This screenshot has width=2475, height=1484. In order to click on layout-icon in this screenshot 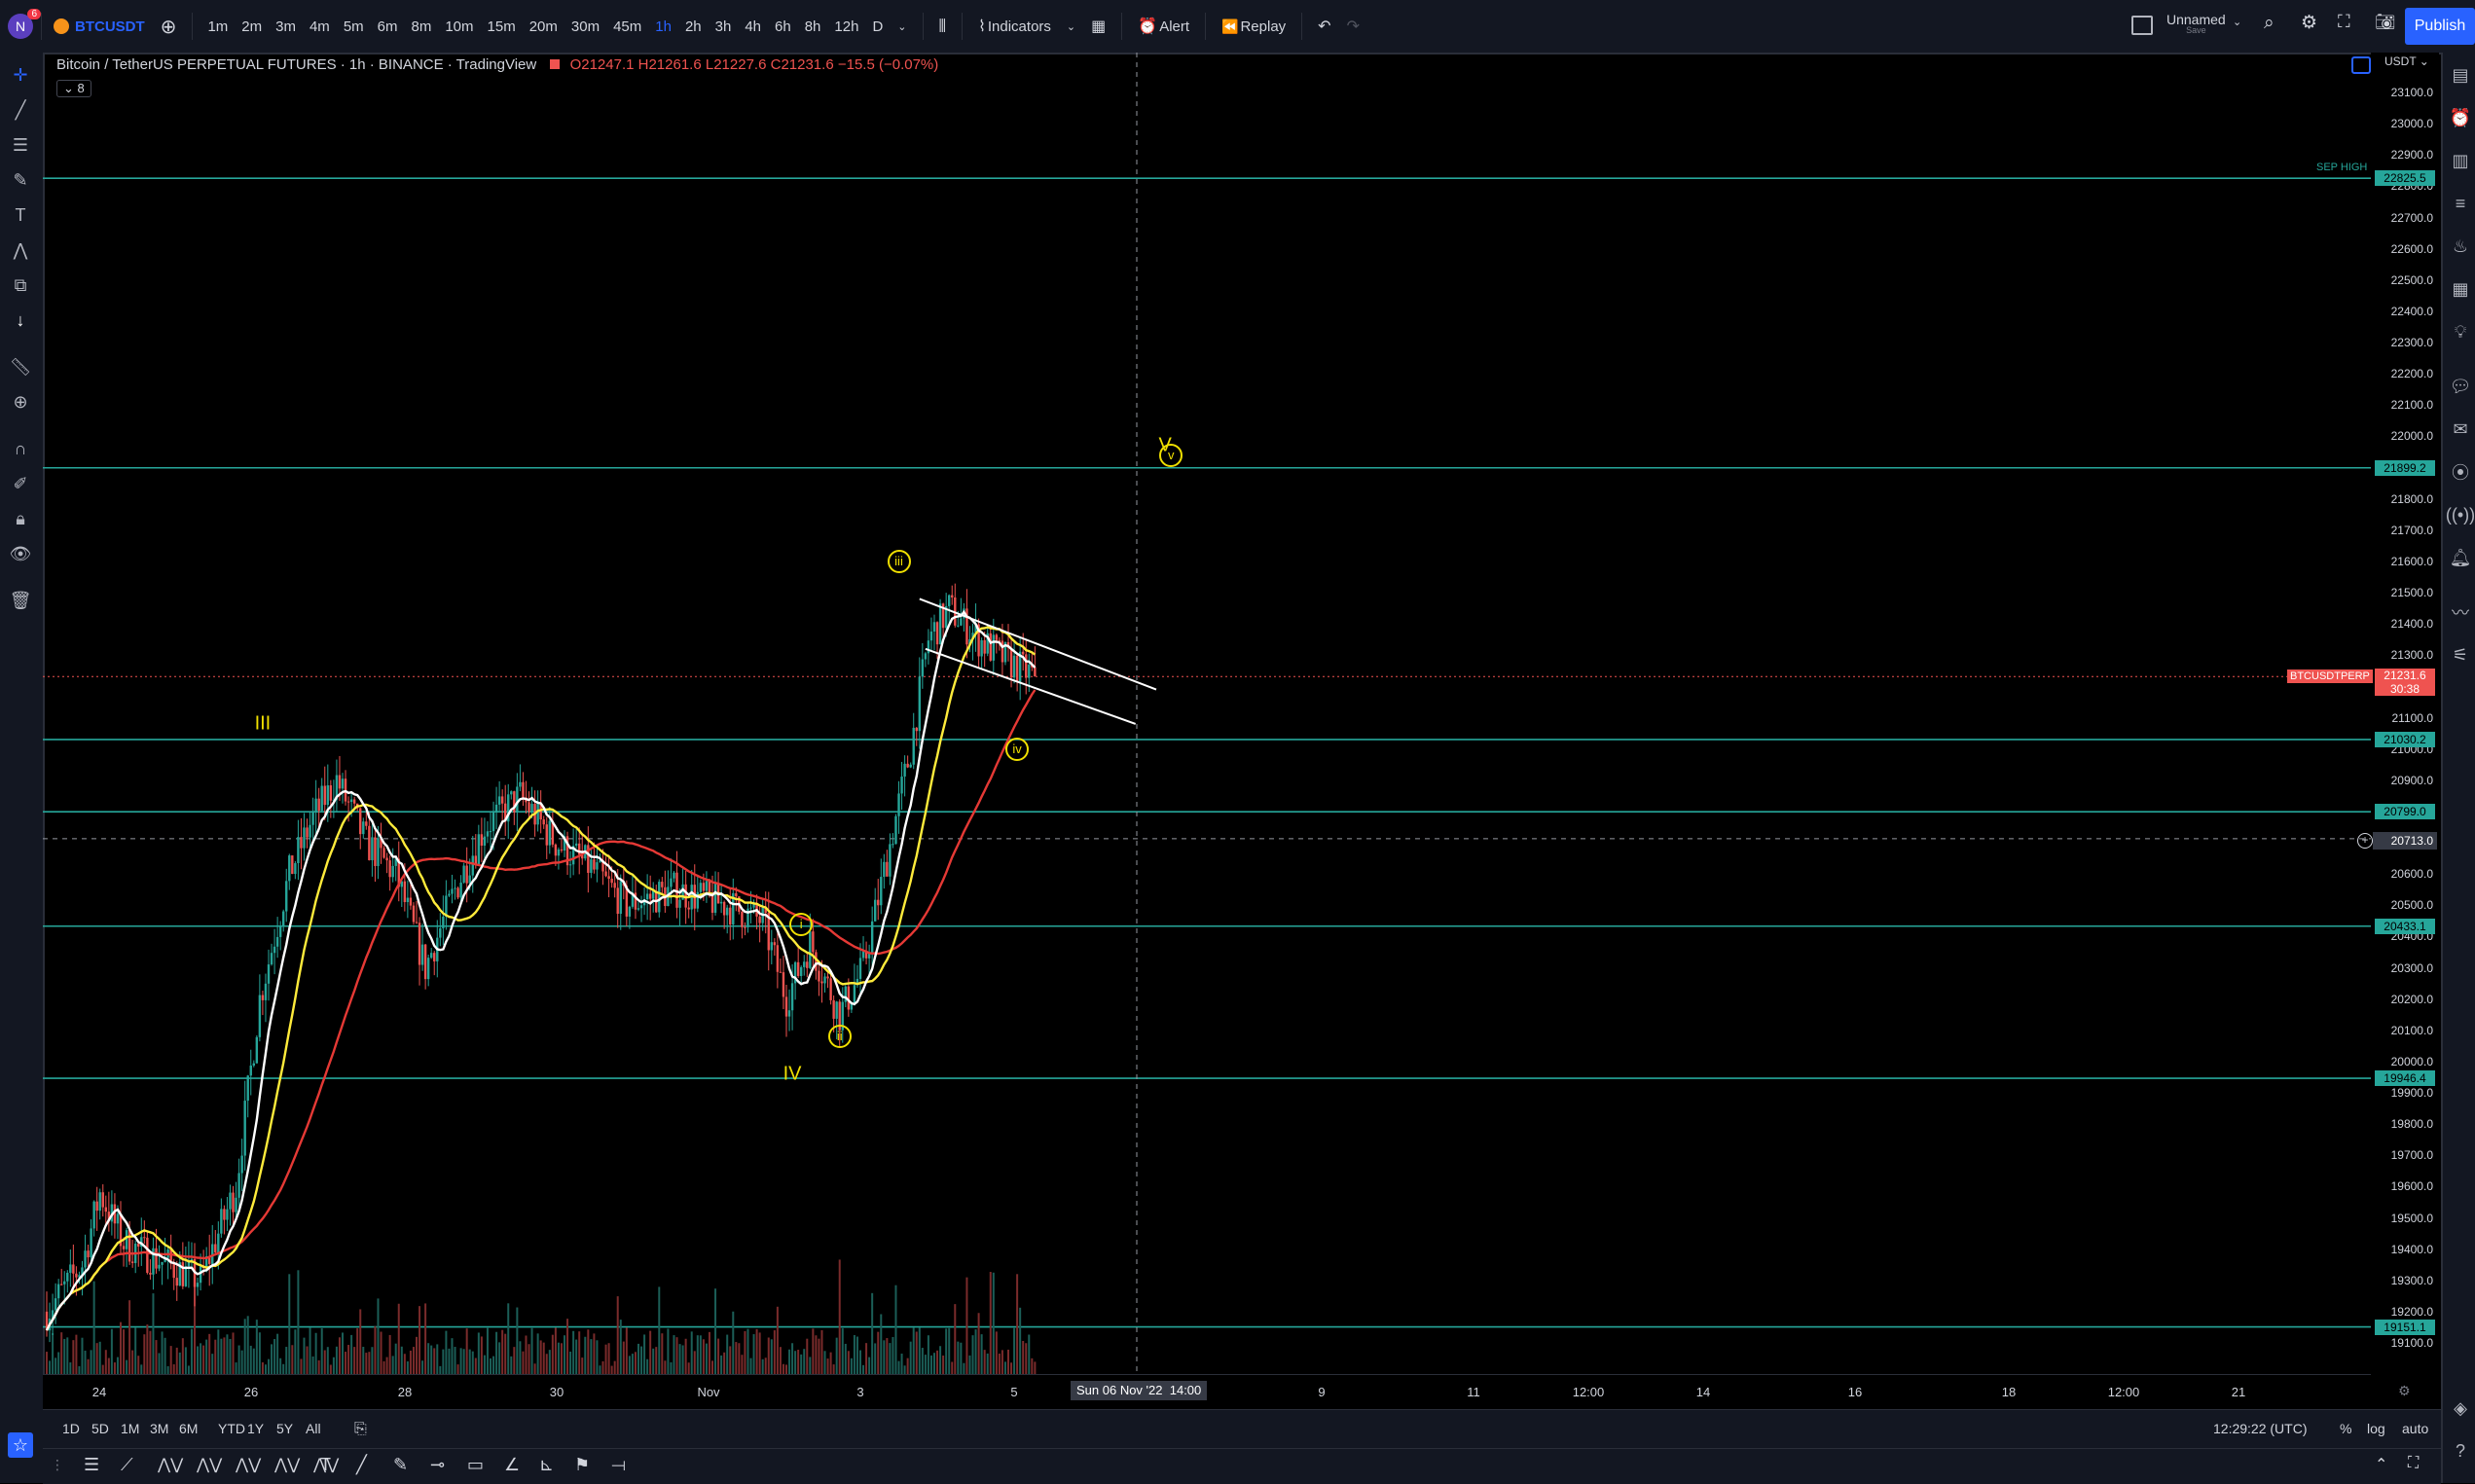, I will do `click(2142, 25)`.